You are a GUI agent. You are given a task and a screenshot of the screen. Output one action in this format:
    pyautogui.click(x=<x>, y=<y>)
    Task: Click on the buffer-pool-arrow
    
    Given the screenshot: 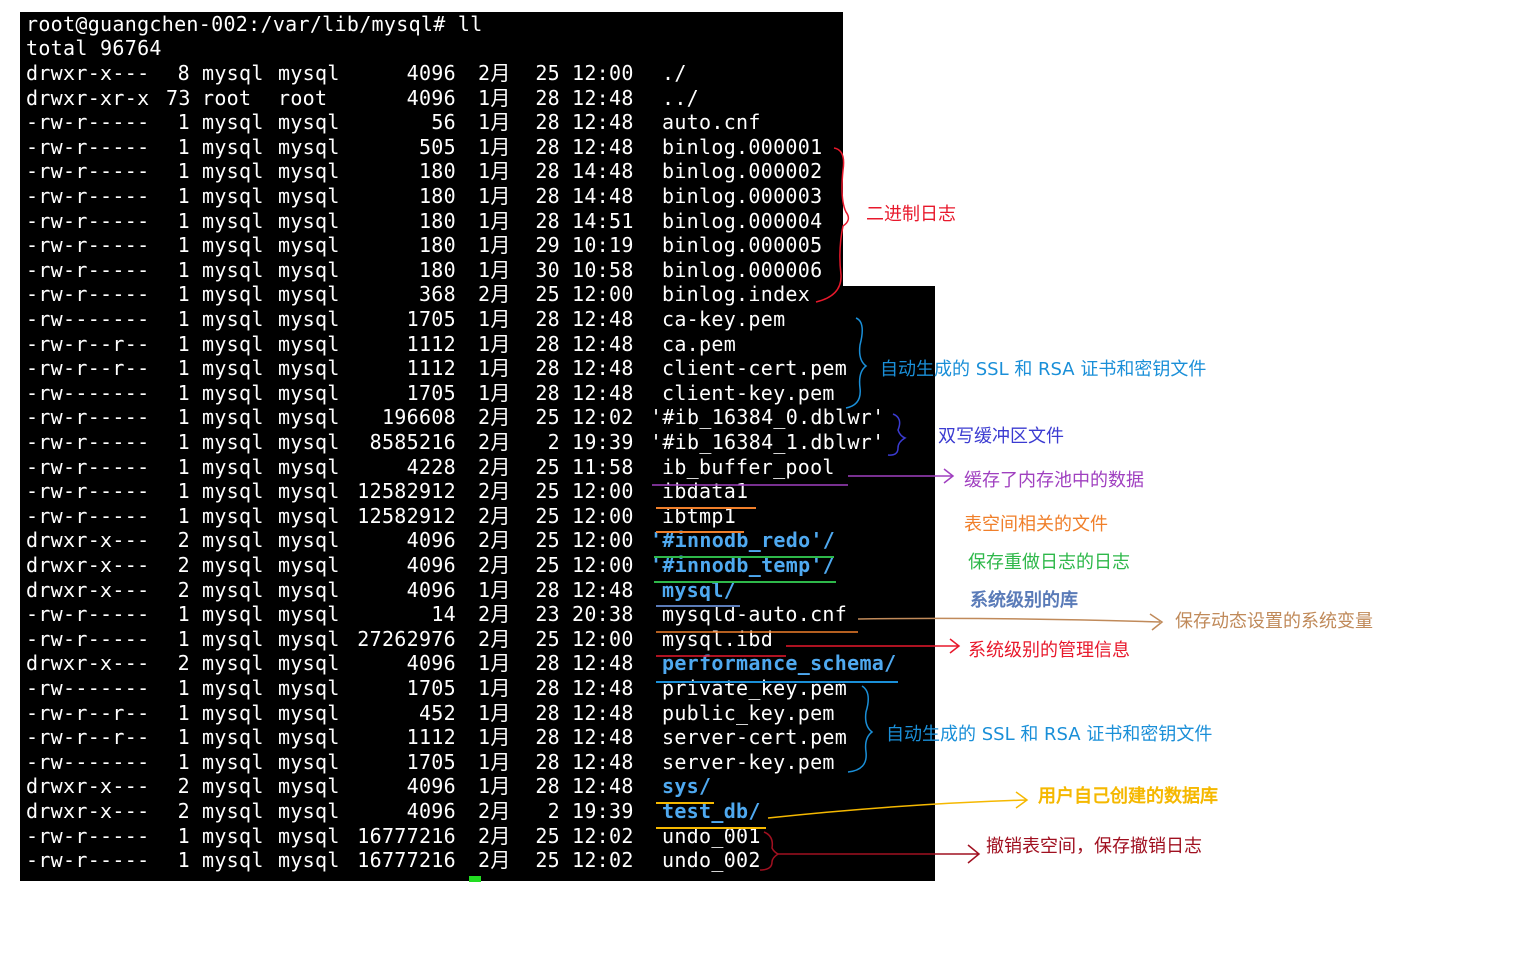 What is the action you would take?
    pyautogui.click(x=901, y=476)
    